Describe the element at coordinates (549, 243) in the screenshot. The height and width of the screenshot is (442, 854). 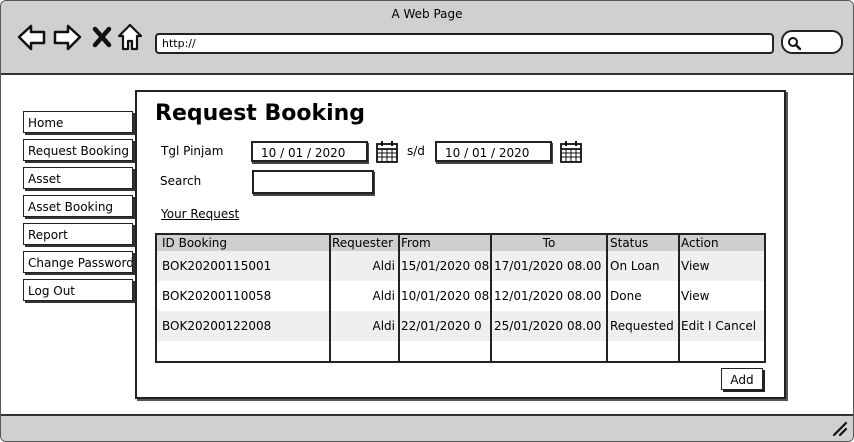
I see `header-to: To` at that location.